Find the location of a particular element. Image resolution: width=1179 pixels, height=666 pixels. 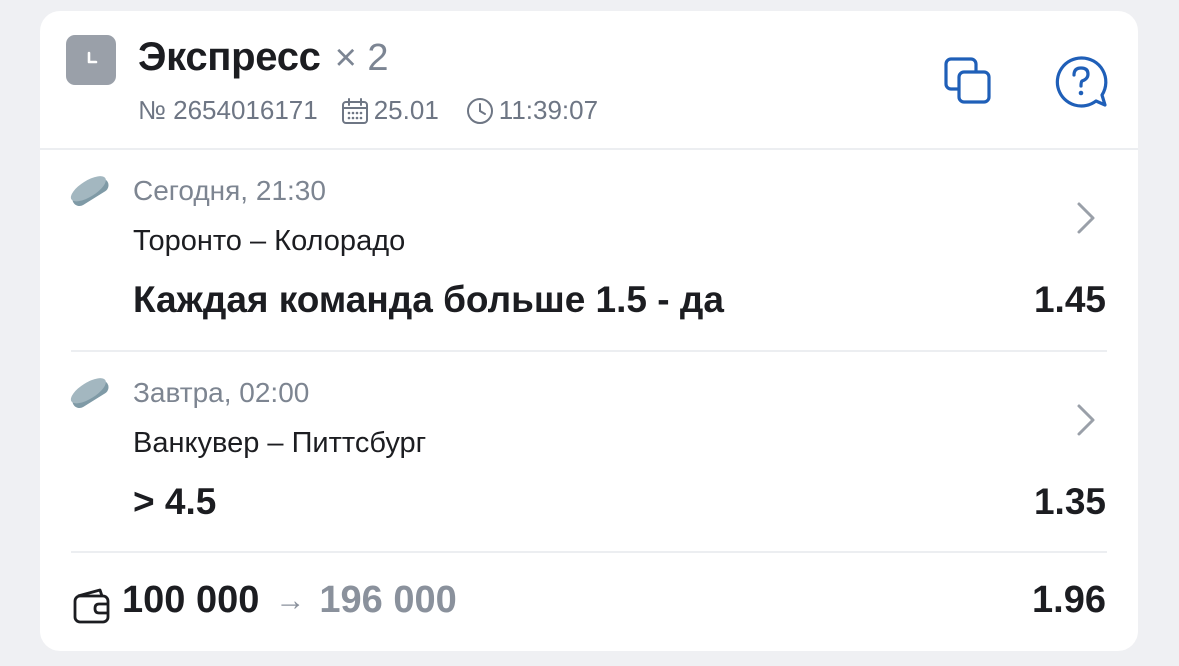

bet-number: № 2654016171 is located at coordinates (228, 110).